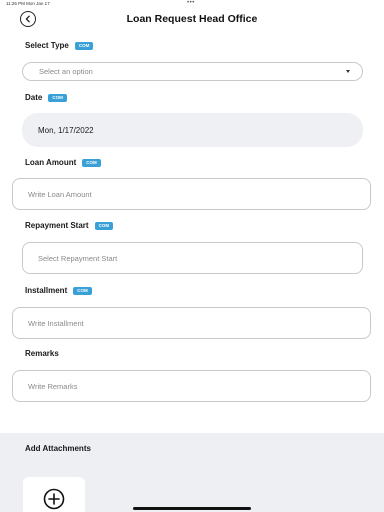 This screenshot has width=384, height=512. Describe the element at coordinates (47, 45) in the screenshot. I see `select-type-label: Select Type` at that location.